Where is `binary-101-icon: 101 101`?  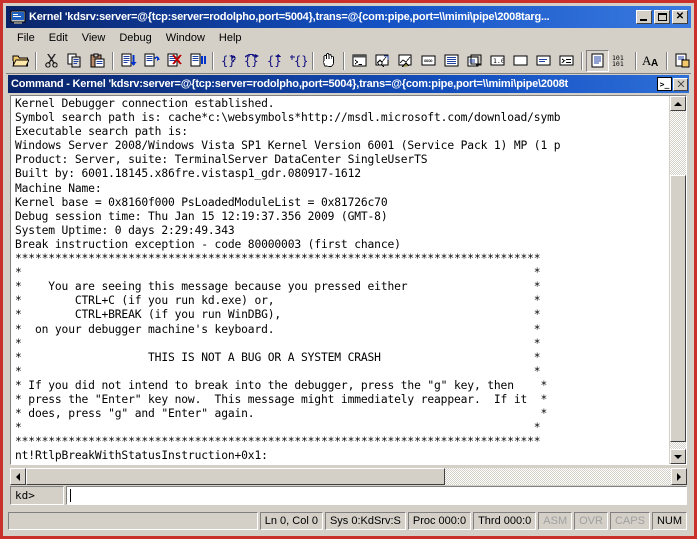
binary-101-icon: 101 101 is located at coordinates (620, 61).